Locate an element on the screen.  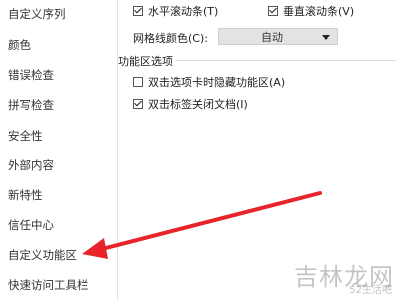
double-click-hide-ribbon-label: 双击选项卡时隐藏功能区(A) is located at coordinates (217, 82).